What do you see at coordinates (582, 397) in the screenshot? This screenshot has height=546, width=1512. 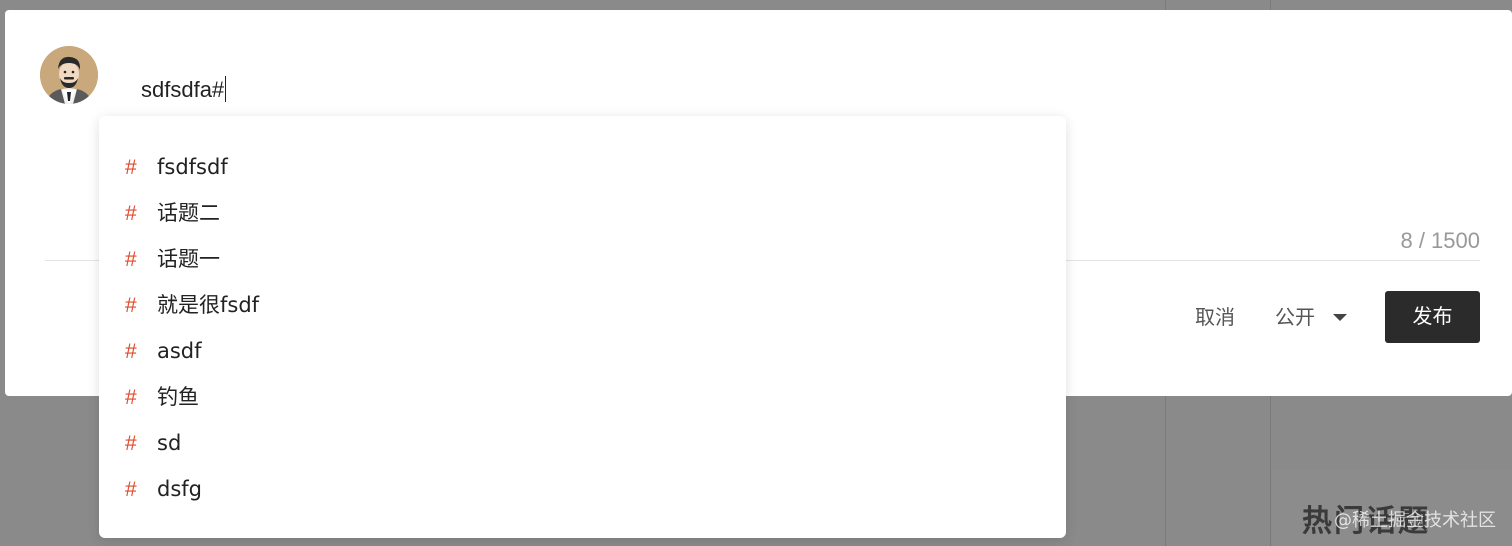 I see `topic-suggestion-item: # 钓鱼` at bounding box center [582, 397].